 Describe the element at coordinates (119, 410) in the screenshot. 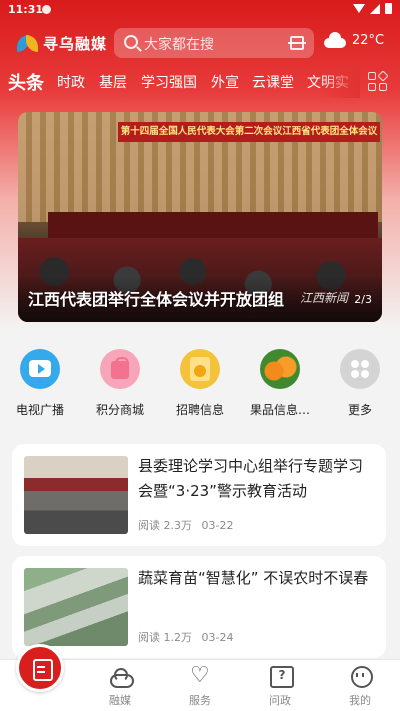

I see `quick-nav-label: 积分商城` at that location.